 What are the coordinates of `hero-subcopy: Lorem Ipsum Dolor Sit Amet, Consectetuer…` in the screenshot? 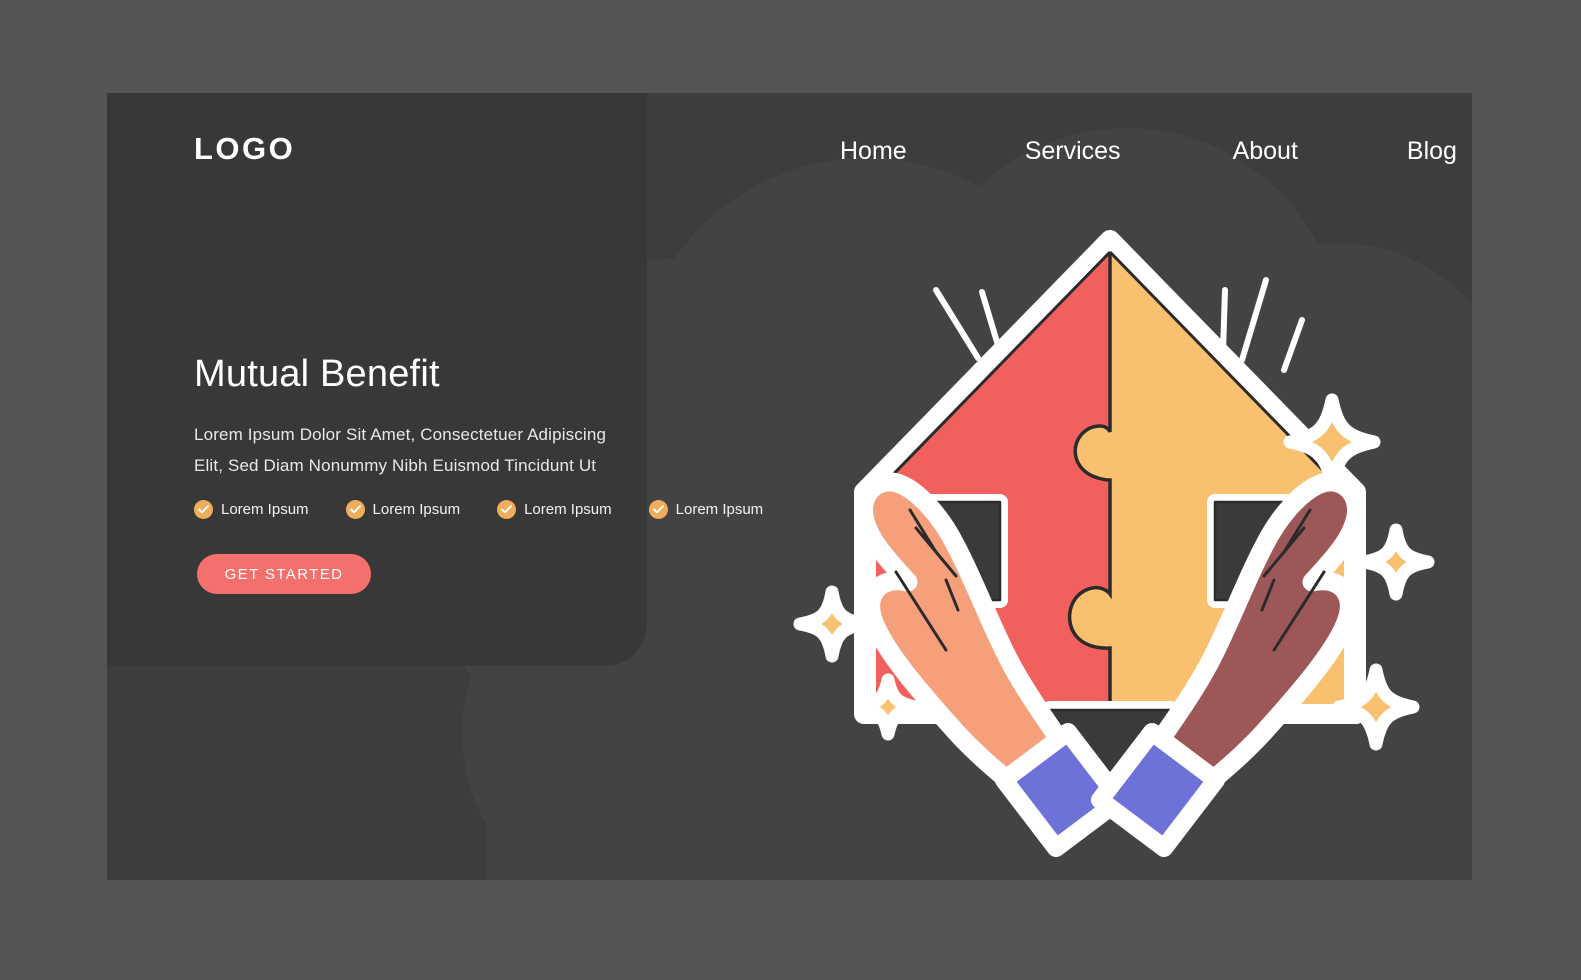 It's located at (400, 450).